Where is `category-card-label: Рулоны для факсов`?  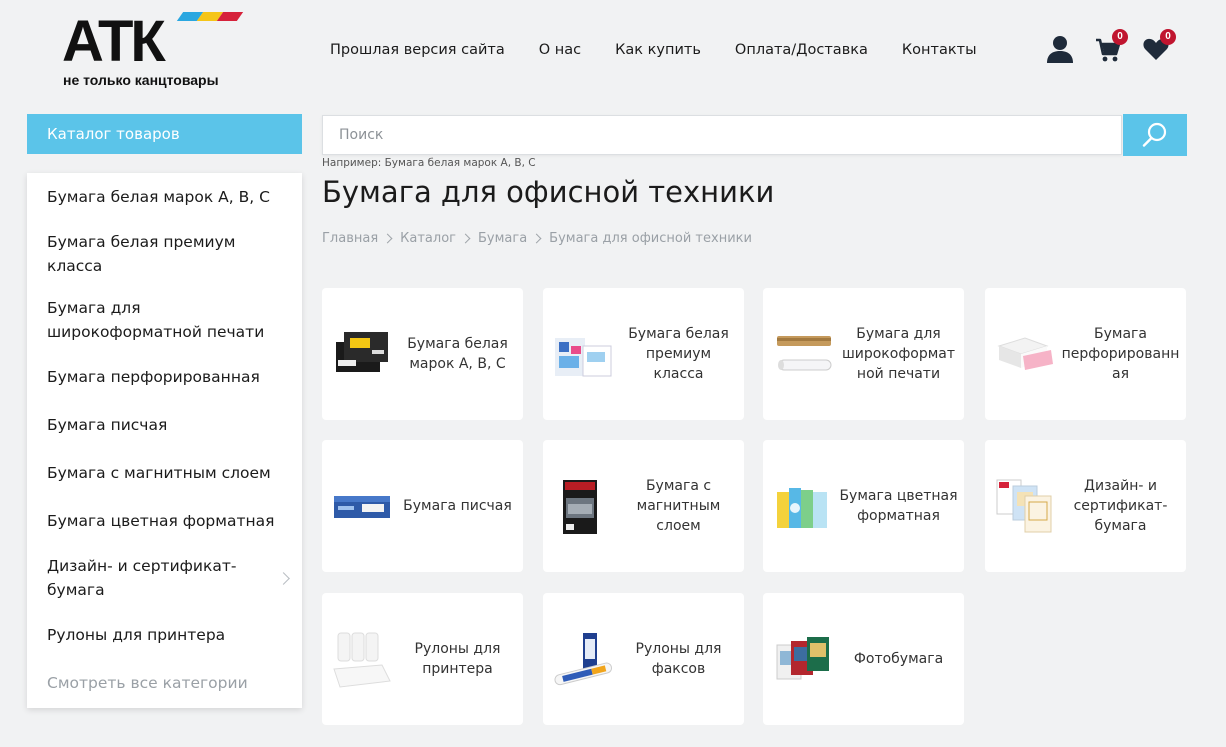
category-card-label: Рулоны для факсов is located at coordinates (678, 659).